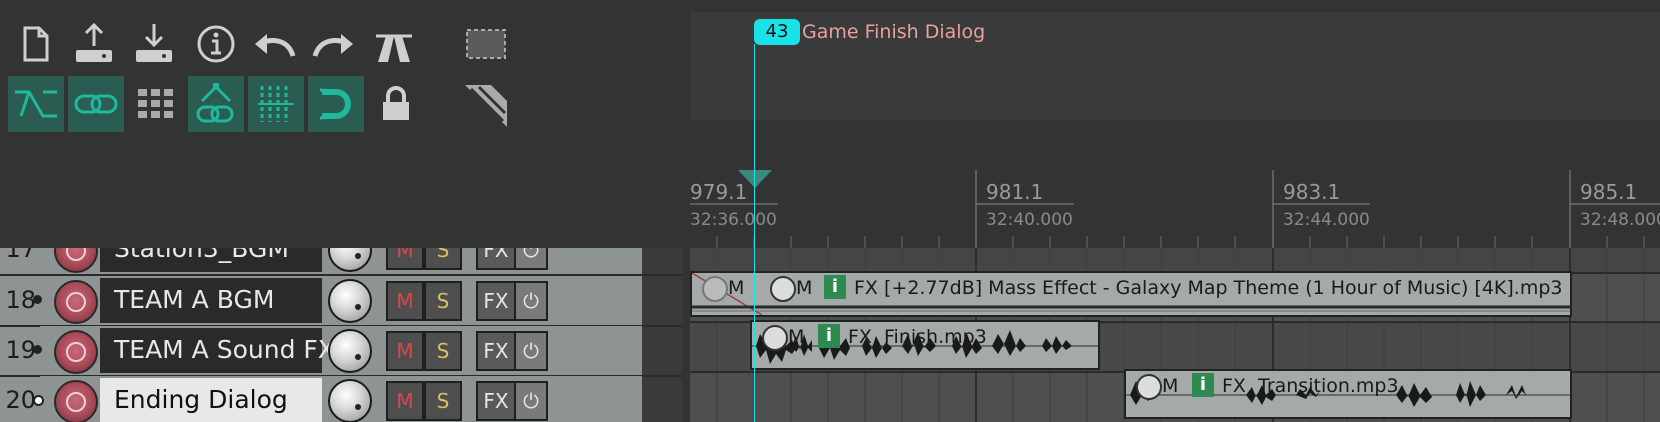  I want to click on open-project-icon, so click(154, 43).